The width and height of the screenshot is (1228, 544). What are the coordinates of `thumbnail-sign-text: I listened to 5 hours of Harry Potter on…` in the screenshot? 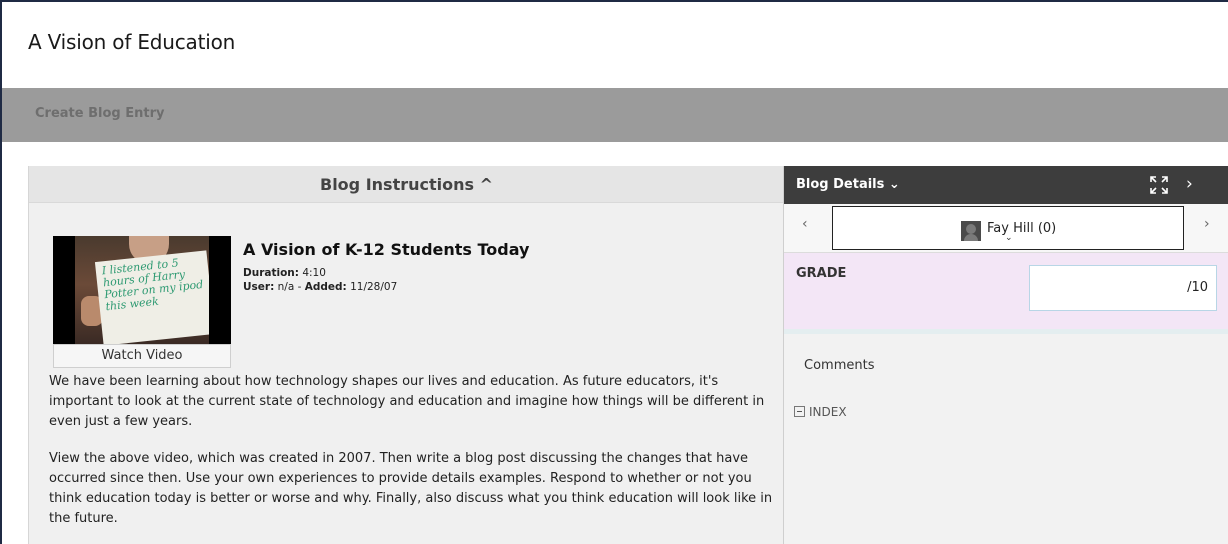 It's located at (155, 297).